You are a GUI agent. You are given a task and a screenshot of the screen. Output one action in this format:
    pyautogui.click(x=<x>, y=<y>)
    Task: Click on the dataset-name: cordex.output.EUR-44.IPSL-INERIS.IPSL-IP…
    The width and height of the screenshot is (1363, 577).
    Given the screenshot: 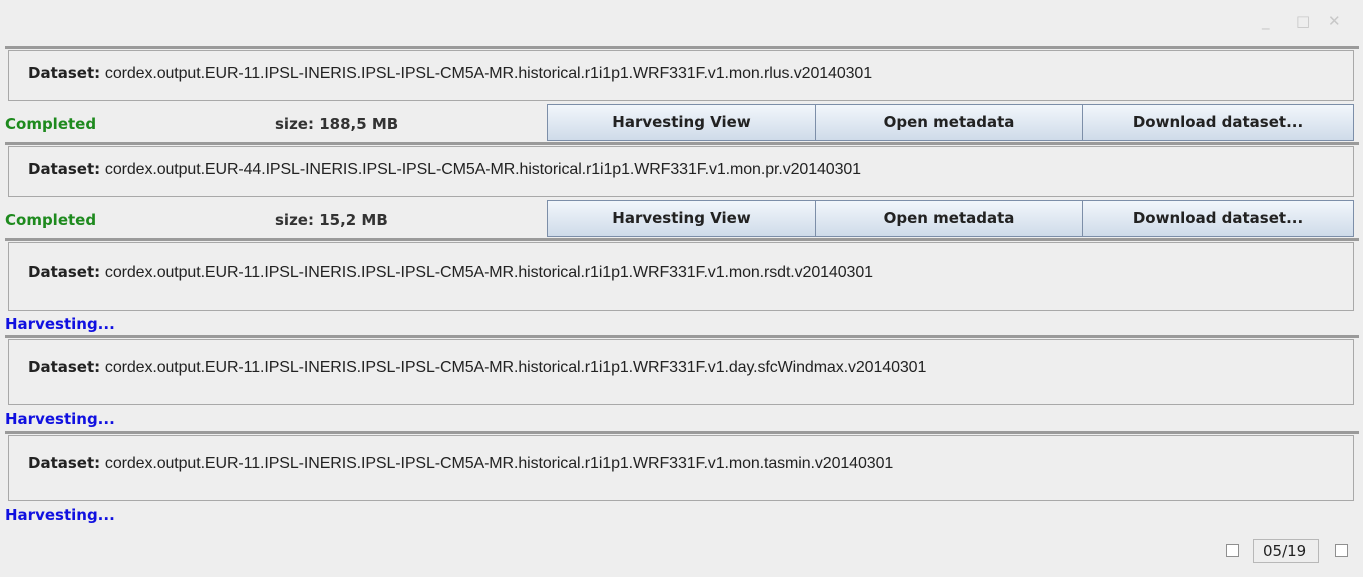 What is the action you would take?
    pyautogui.click(x=482, y=169)
    